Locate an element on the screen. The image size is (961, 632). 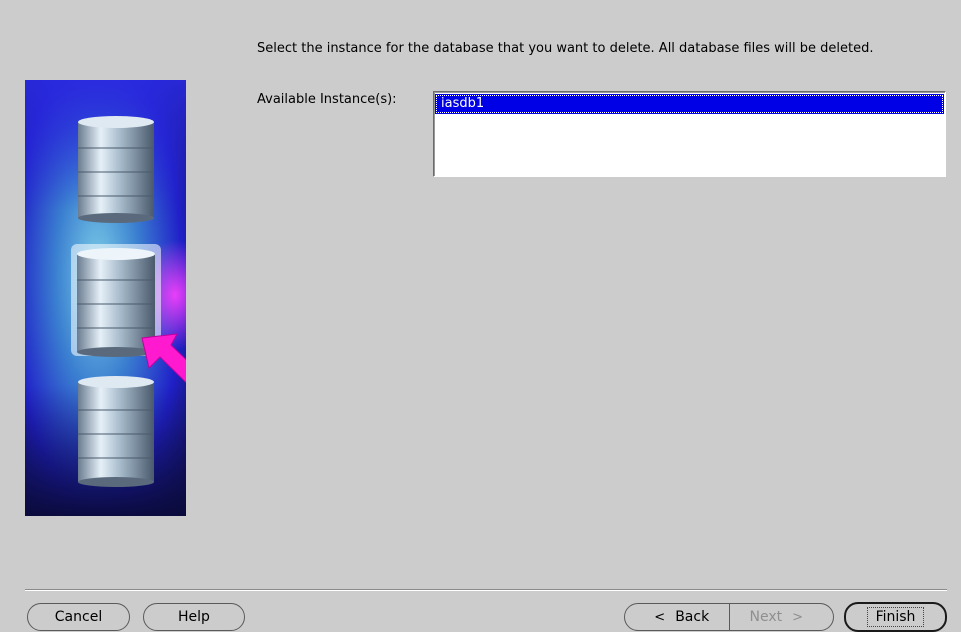
back-arrow-icon: < is located at coordinates (660, 617).